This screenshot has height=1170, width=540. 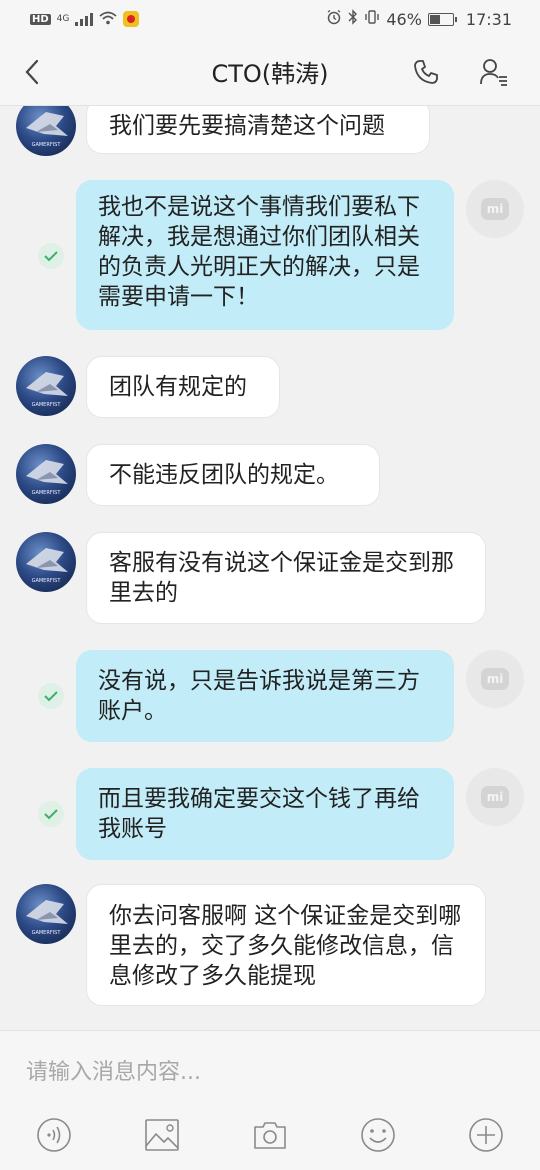 I want to click on chat-header: CTO(韩涛), so click(x=270, y=72).